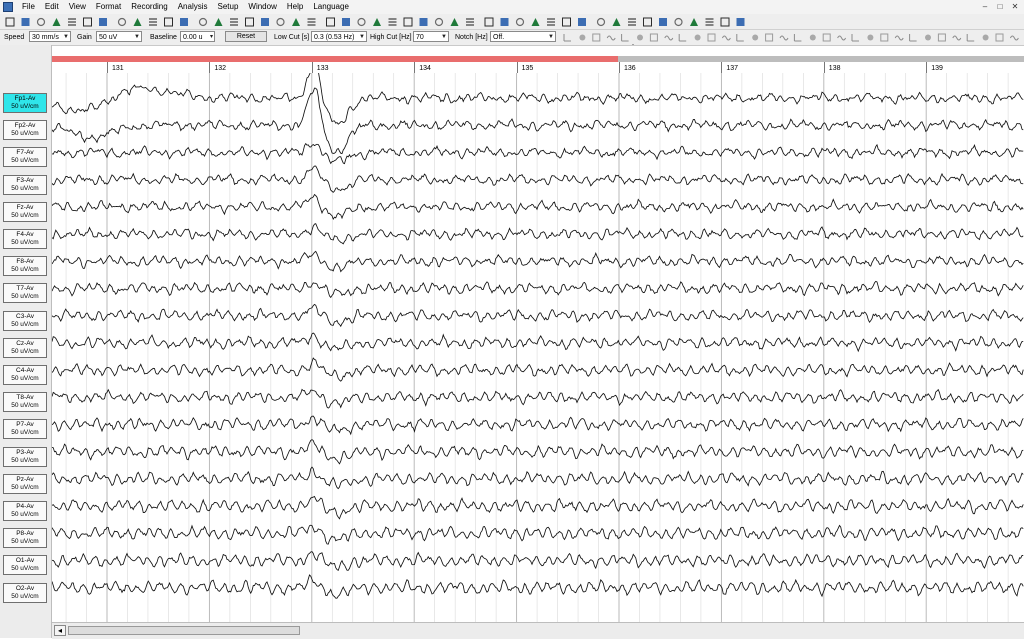 Image resolution: width=1024 pixels, height=639 pixels. What do you see at coordinates (25, 157) in the screenshot?
I see `channel-label-f7-av: F7-Av 50 uV/cm` at bounding box center [25, 157].